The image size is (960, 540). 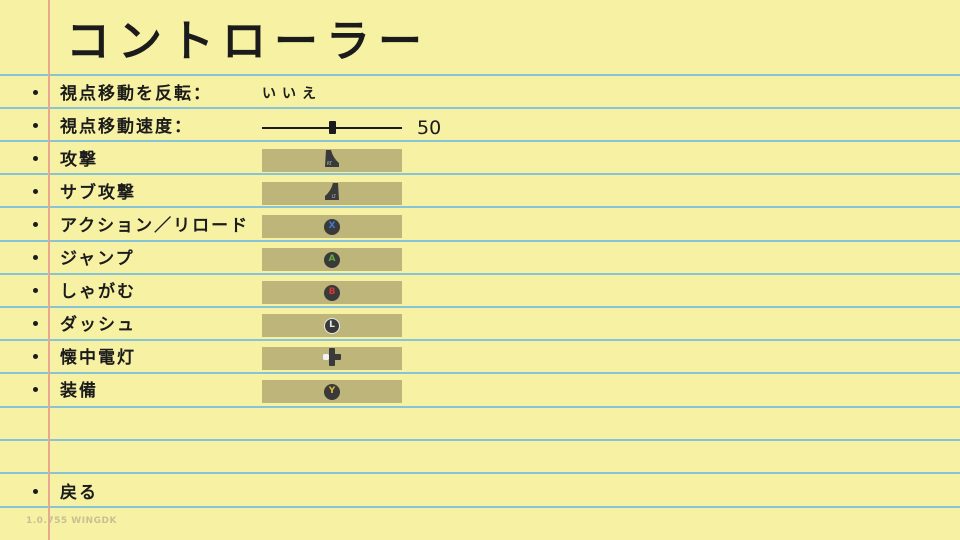 What do you see at coordinates (97, 259) in the screenshot?
I see `setting-label: ジャンプ` at bounding box center [97, 259].